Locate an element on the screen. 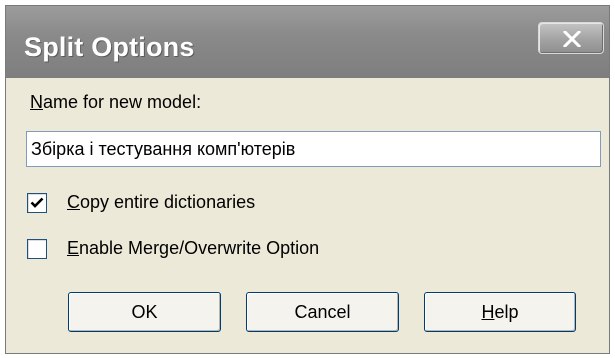 The width and height of the screenshot is (615, 358). enable-merge-label: Enable Merge/Overwrite Option is located at coordinates (193, 248).